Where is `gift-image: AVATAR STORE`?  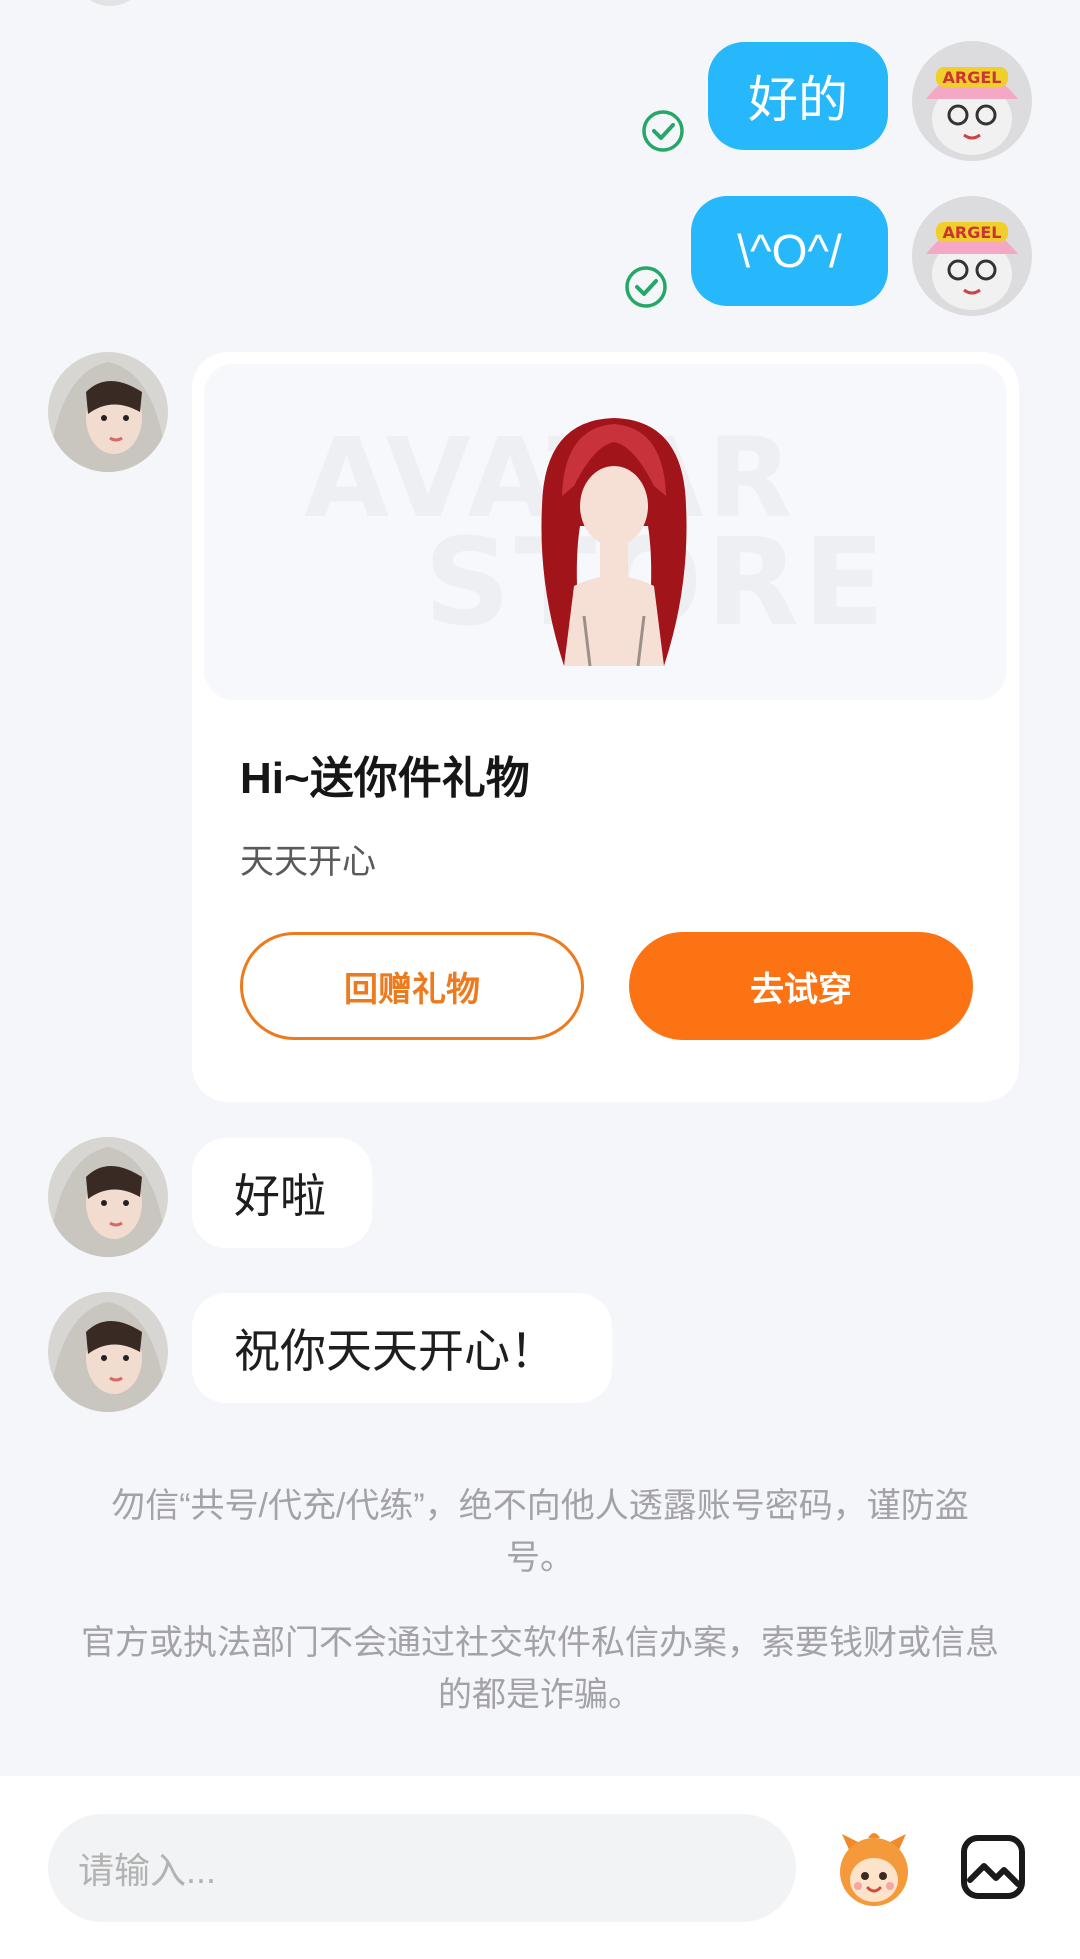 gift-image: AVATAR STORE is located at coordinates (605, 532).